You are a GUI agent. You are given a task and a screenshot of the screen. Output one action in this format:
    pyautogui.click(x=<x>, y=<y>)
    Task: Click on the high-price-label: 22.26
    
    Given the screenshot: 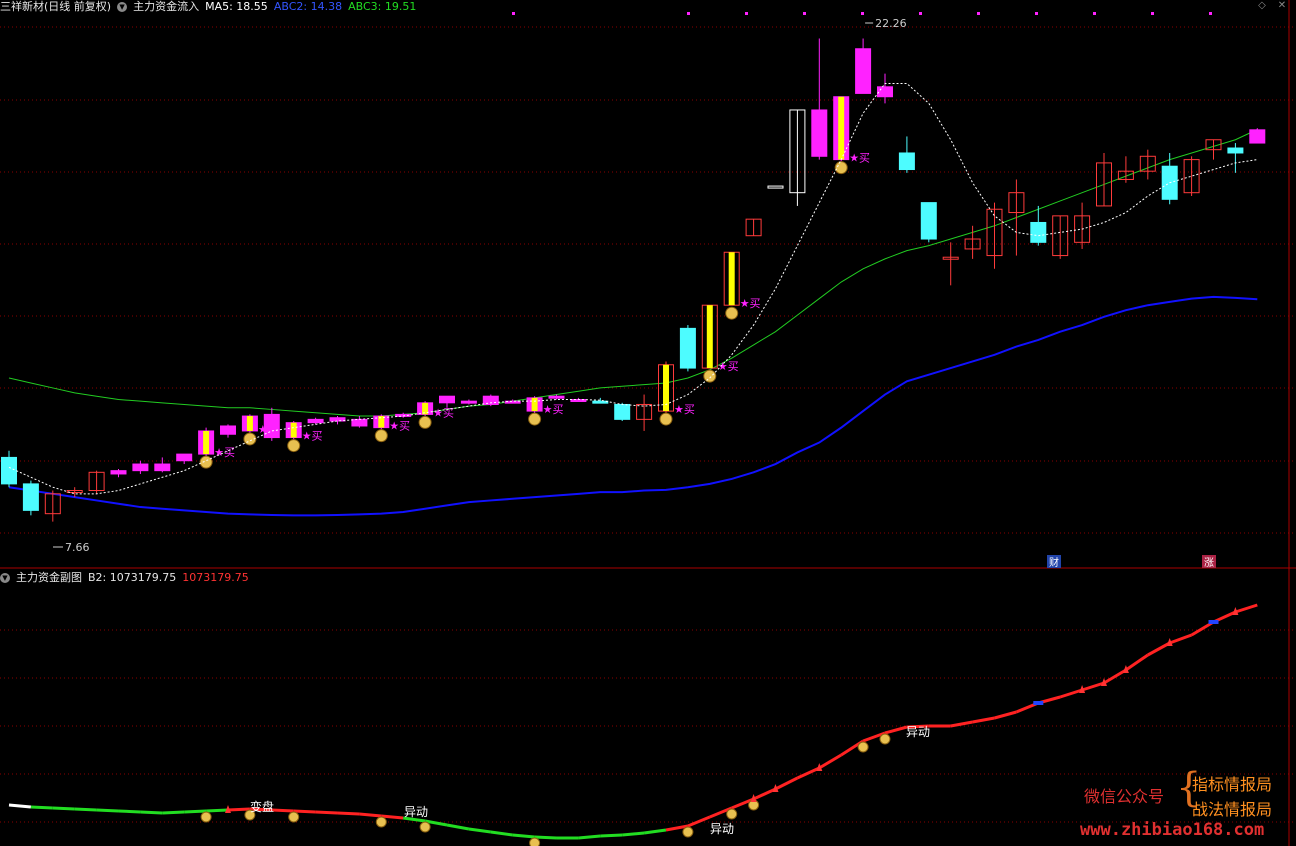 What is the action you would take?
    pyautogui.click(x=891, y=23)
    